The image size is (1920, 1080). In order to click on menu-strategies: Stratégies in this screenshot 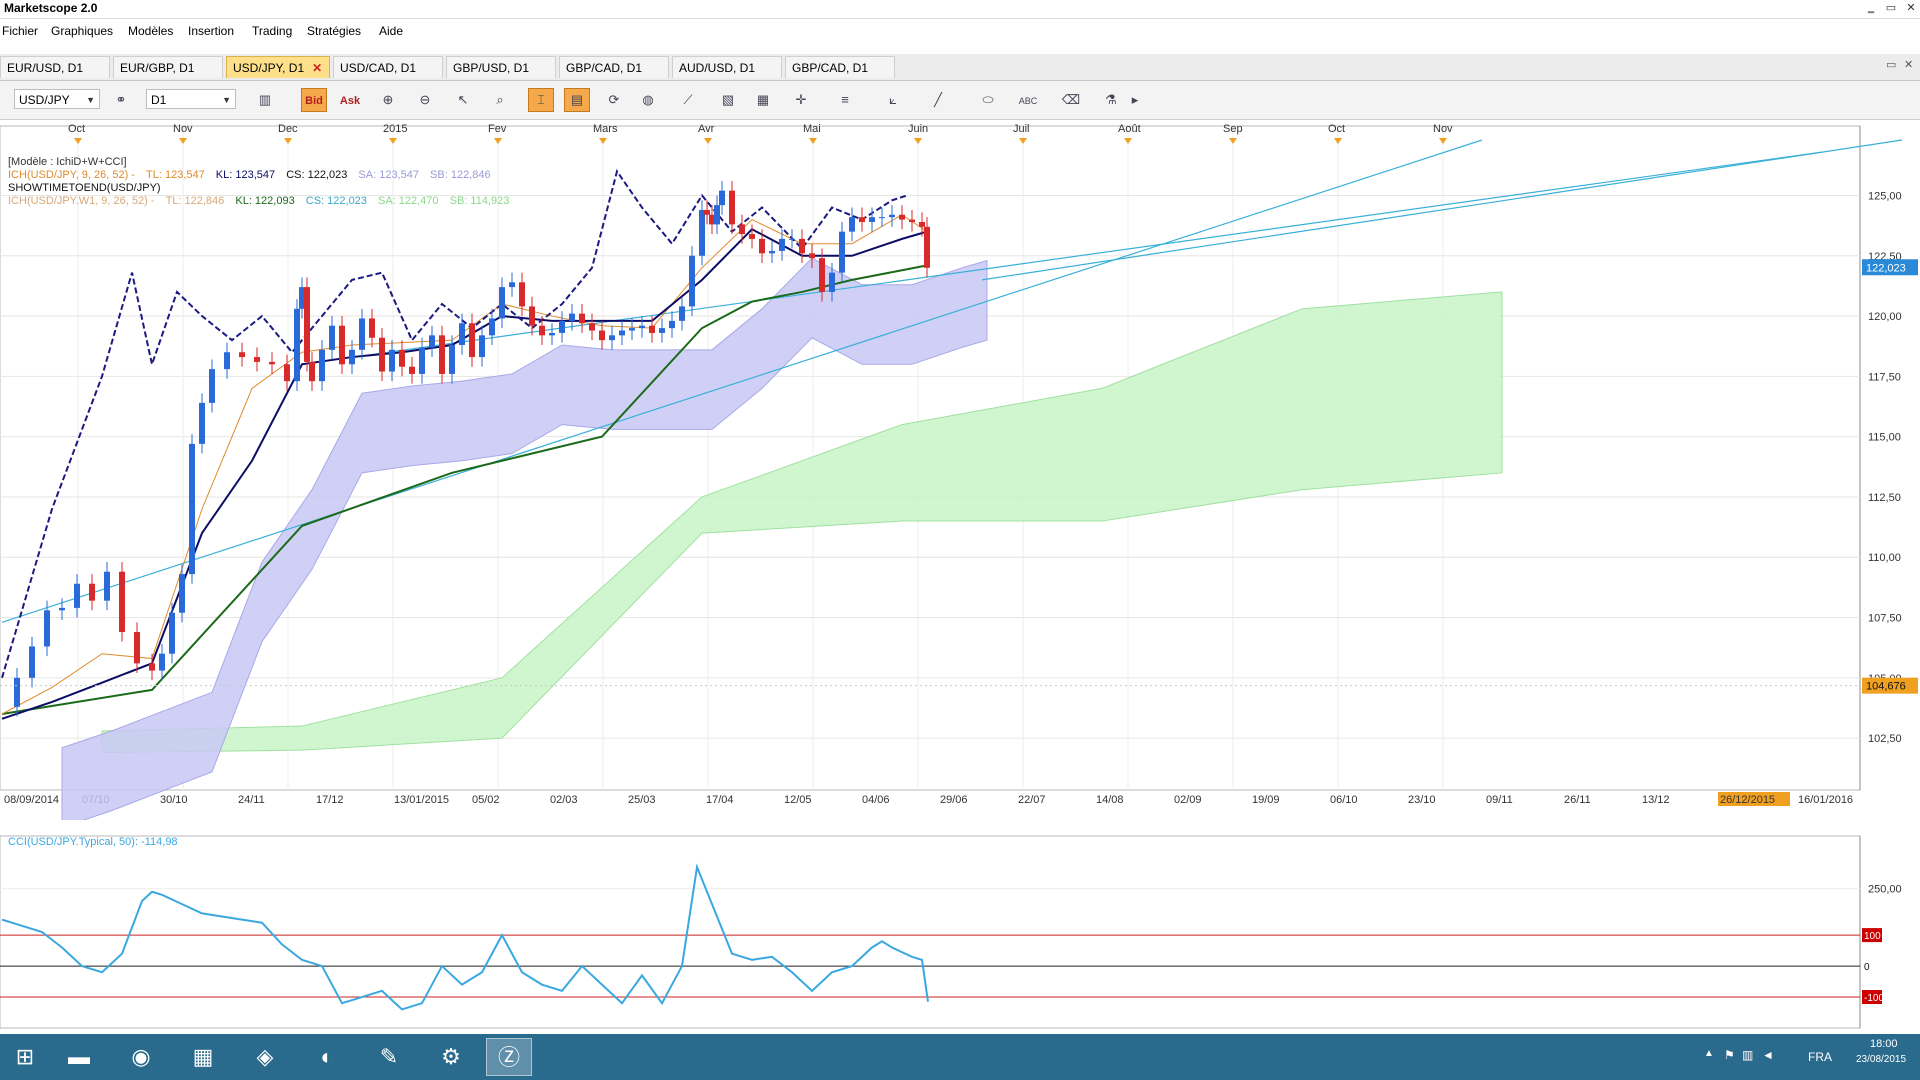, I will do `click(334, 31)`.